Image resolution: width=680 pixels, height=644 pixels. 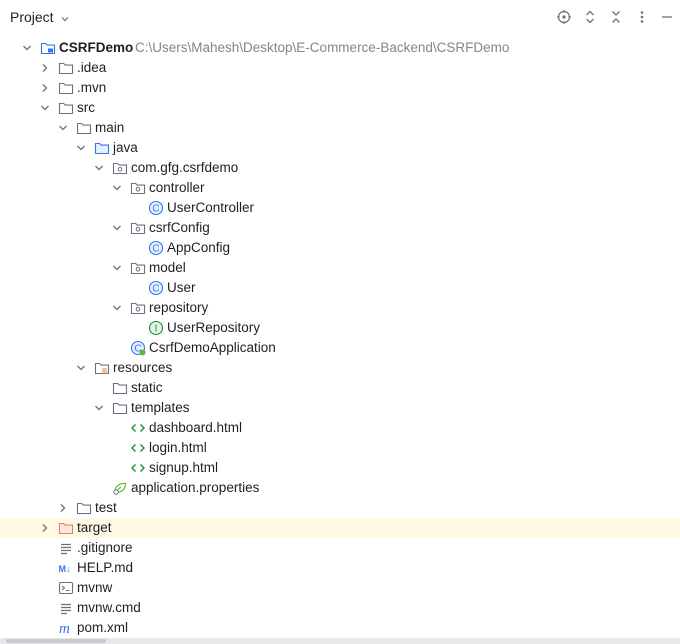 I want to click on tree-item-label: User, so click(x=181, y=287).